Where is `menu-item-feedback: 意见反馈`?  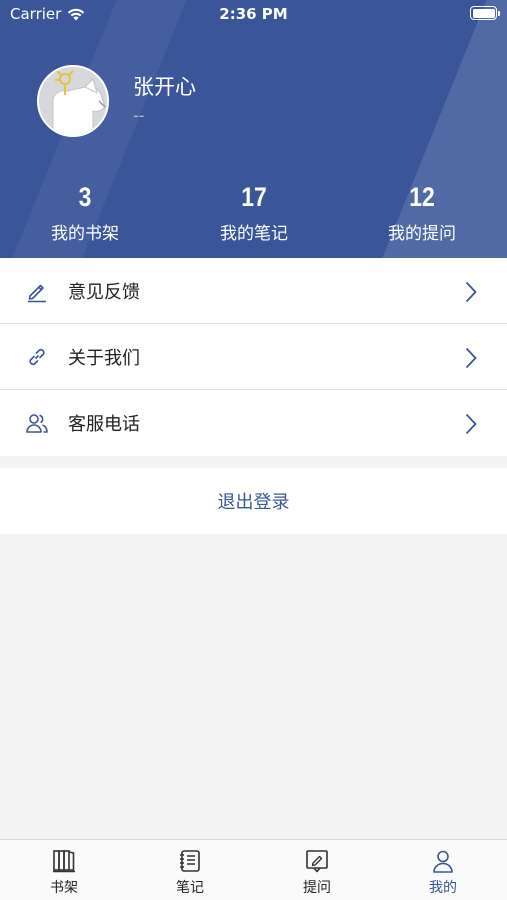
menu-item-feedback: 意见反馈 is located at coordinates (253, 291).